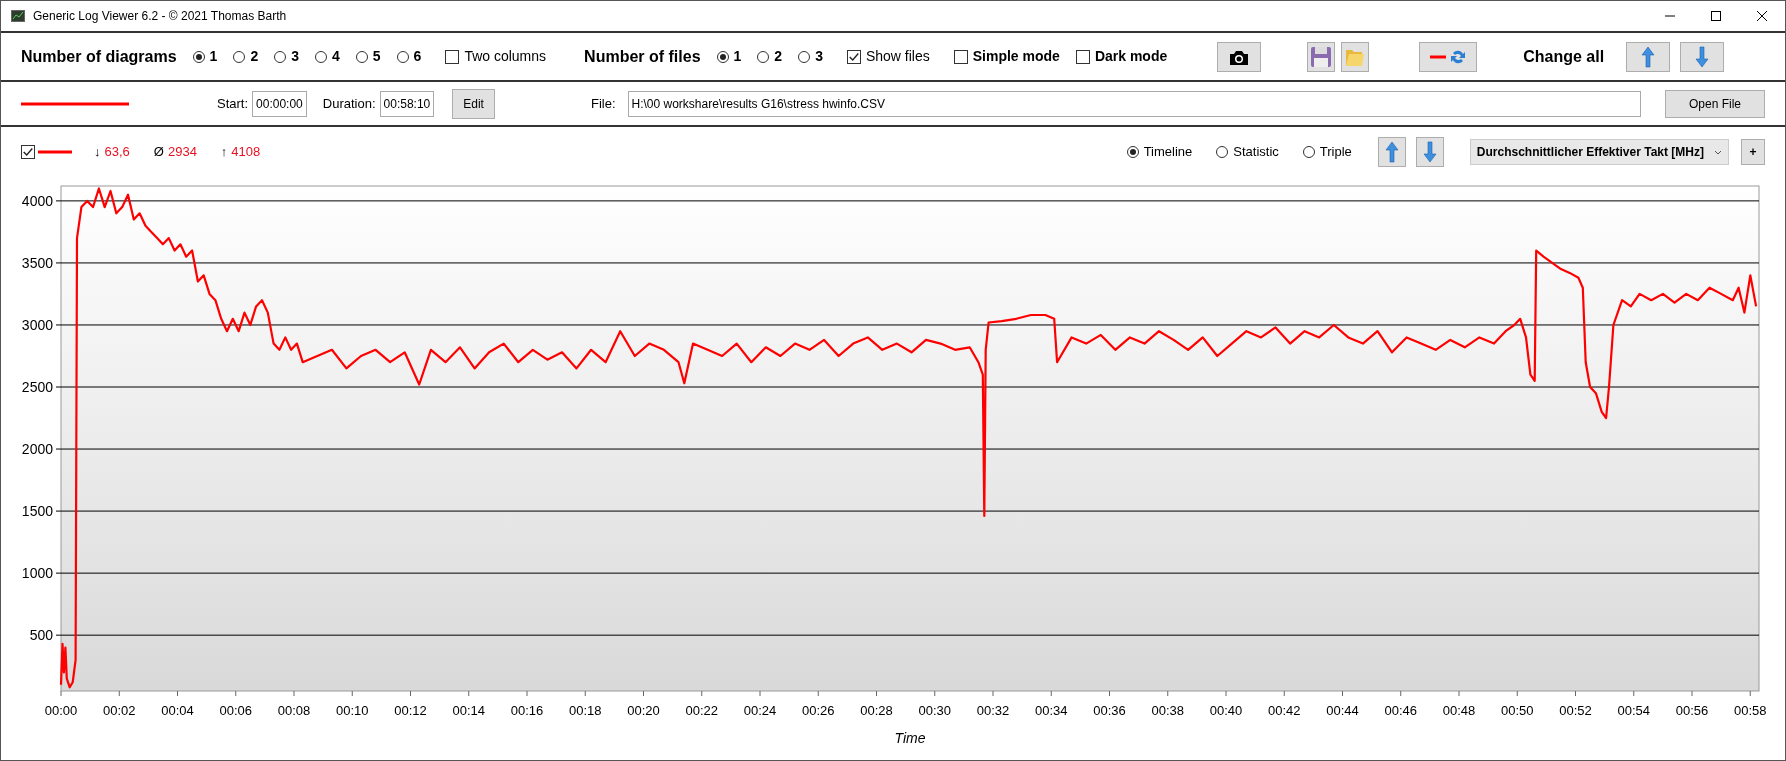 Image resolution: width=1786 pixels, height=761 pixels. What do you see at coordinates (18, 16) in the screenshot?
I see `app-icon` at bounding box center [18, 16].